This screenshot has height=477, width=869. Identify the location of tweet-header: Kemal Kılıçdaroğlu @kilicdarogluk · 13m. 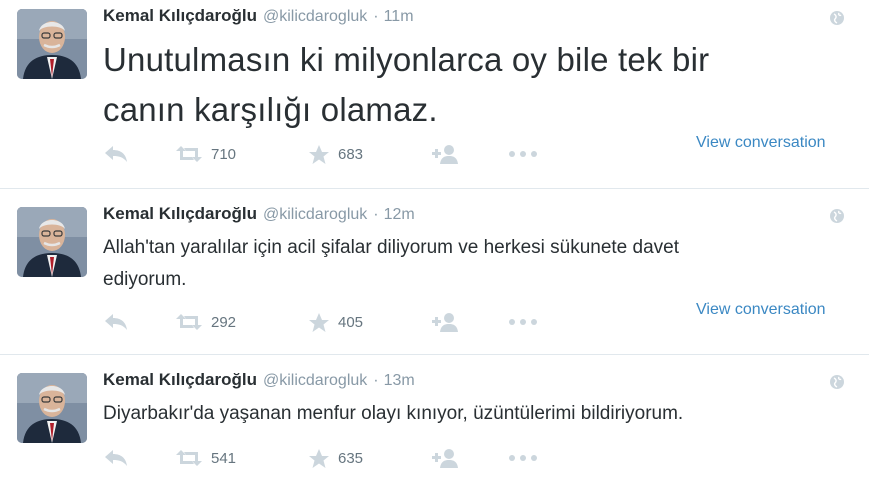
(259, 381).